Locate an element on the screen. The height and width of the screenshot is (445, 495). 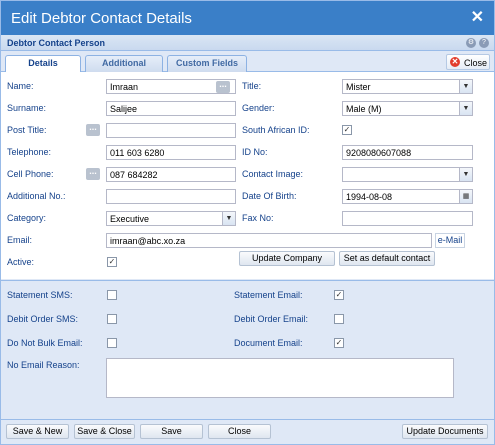
fax-no-field is located at coordinates (407, 218).